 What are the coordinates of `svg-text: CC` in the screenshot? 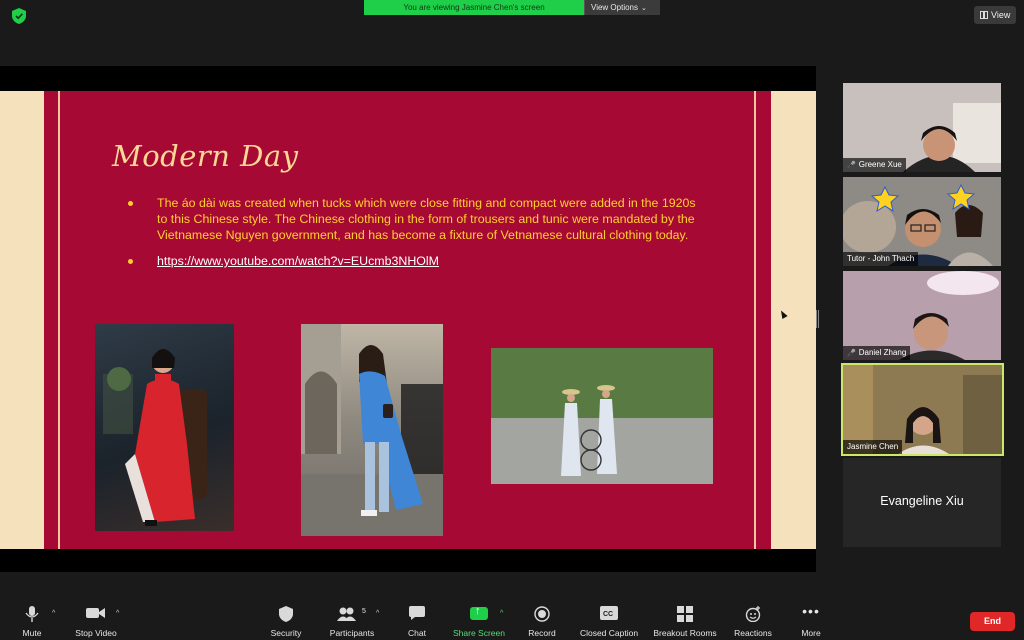 It's located at (608, 614).